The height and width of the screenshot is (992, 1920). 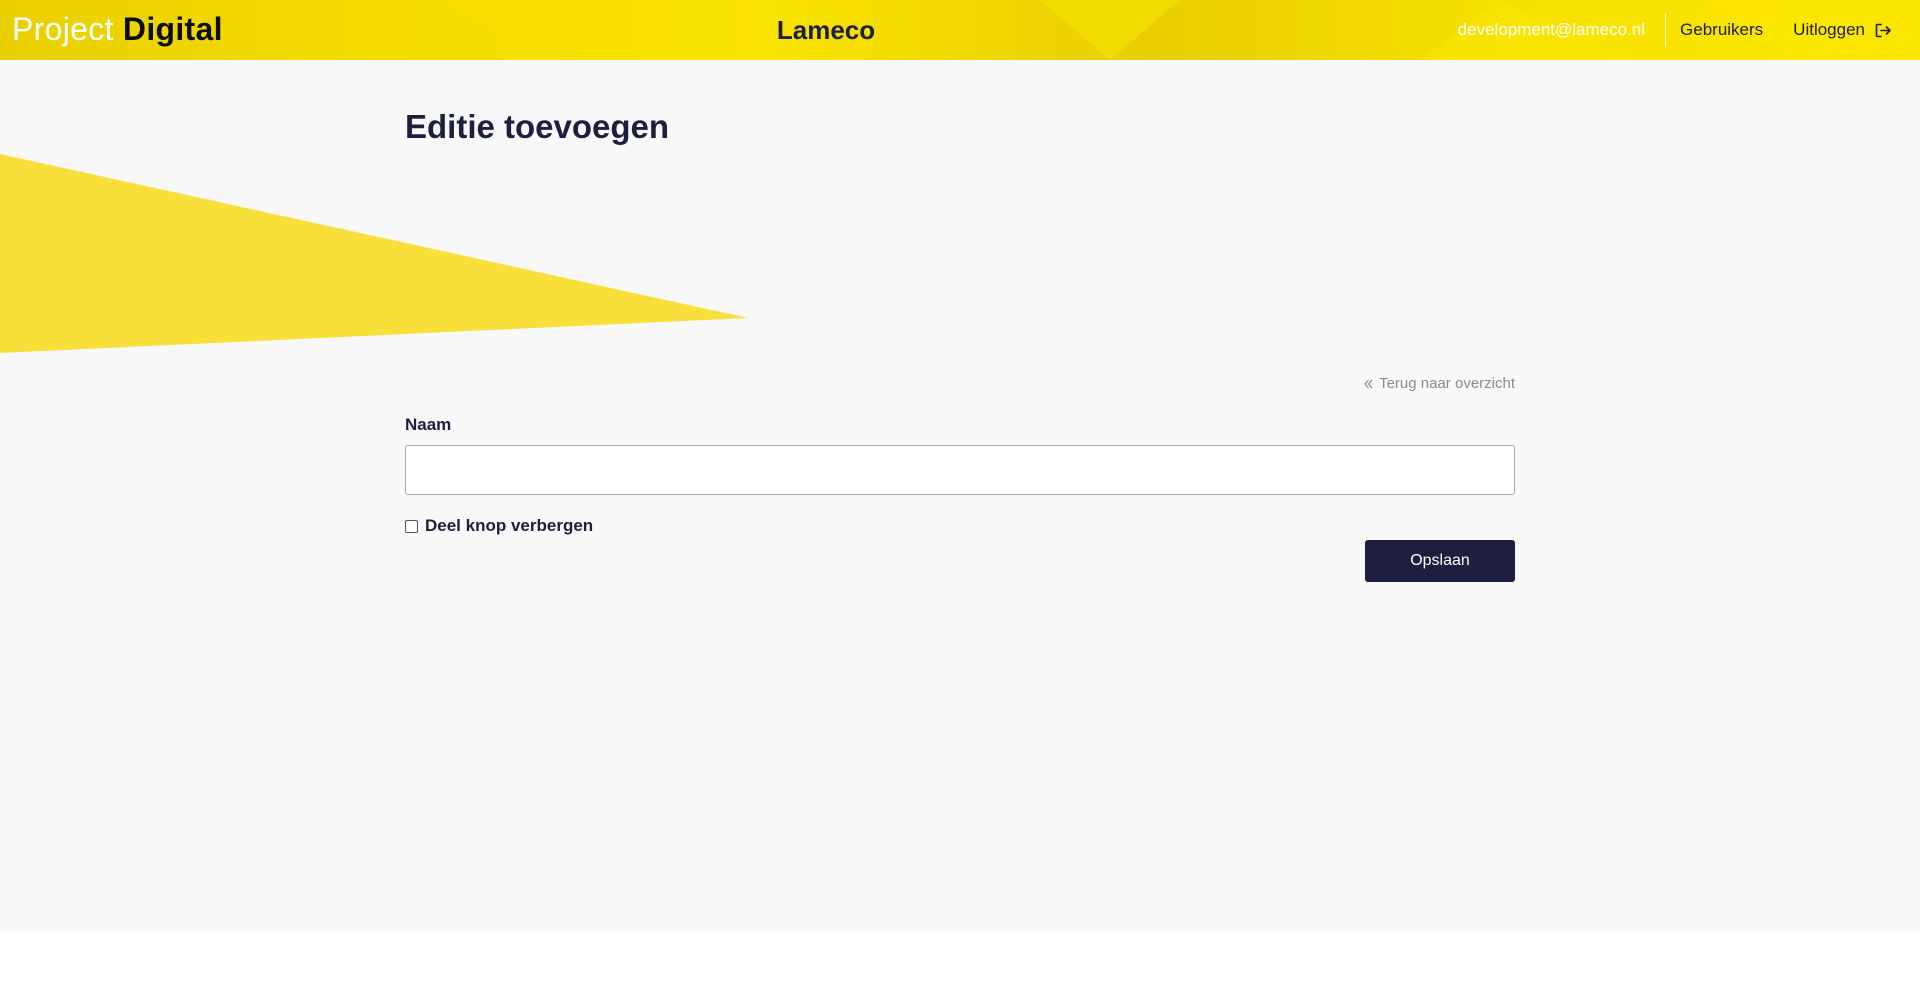 What do you see at coordinates (1368, 384) in the screenshot?
I see `double-chevron-left-icon` at bounding box center [1368, 384].